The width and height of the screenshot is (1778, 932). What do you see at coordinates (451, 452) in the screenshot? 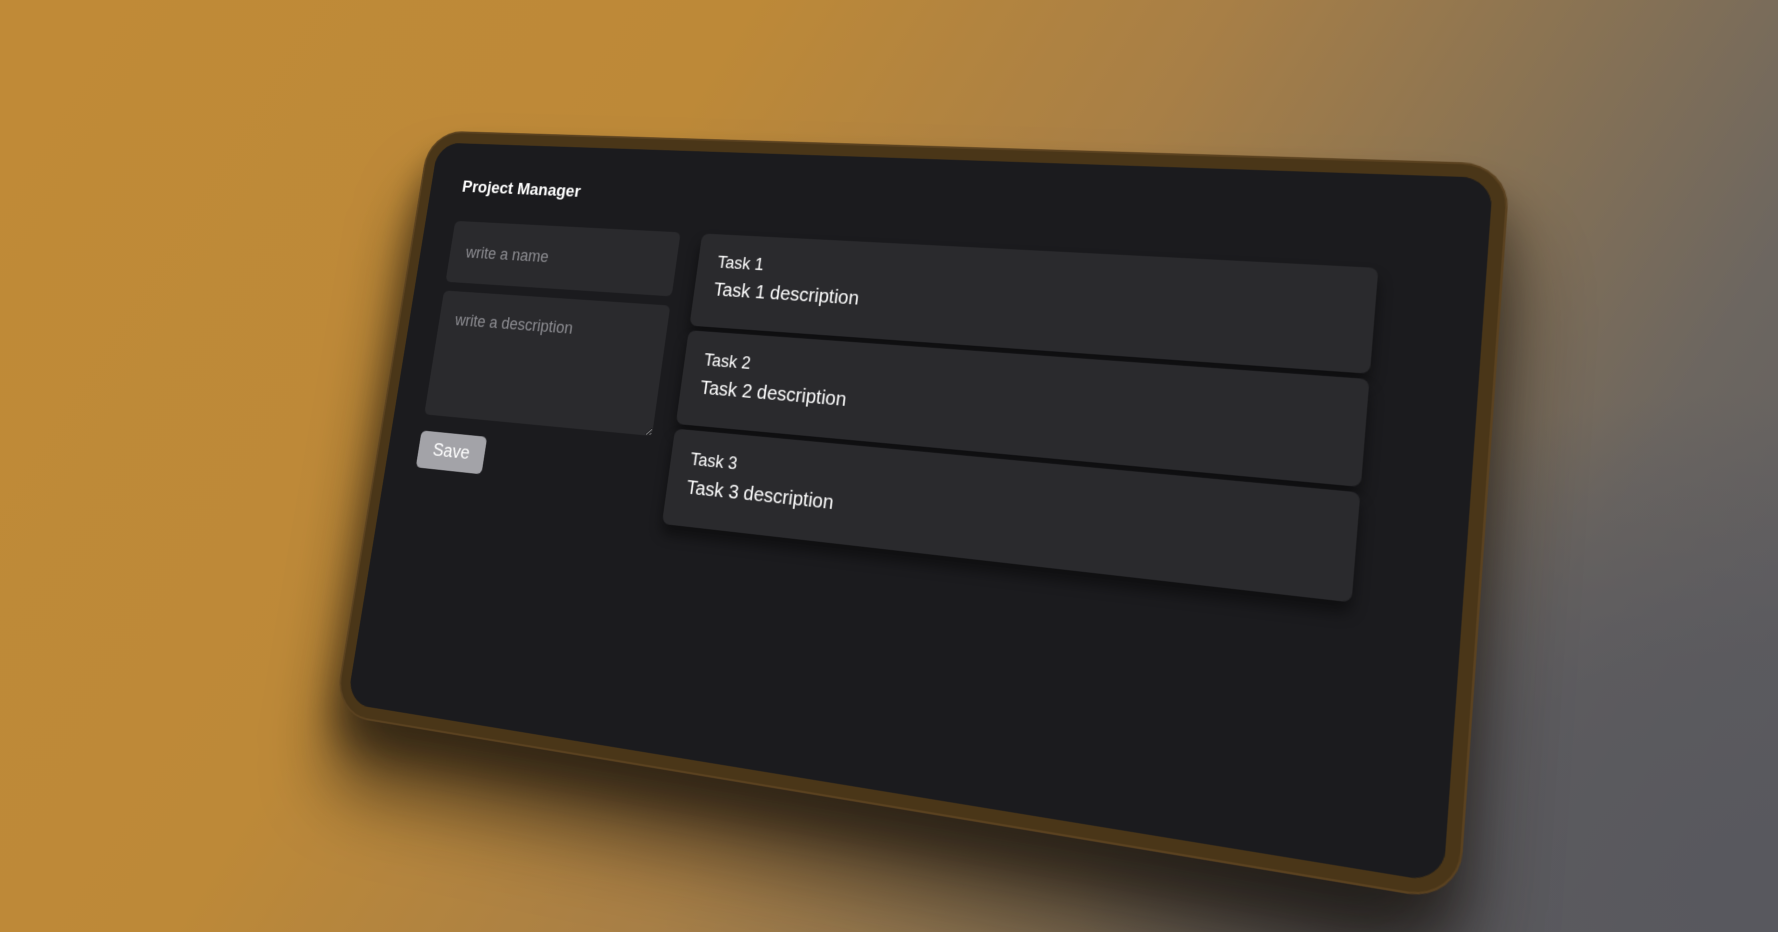
I see `save-button: Save` at bounding box center [451, 452].